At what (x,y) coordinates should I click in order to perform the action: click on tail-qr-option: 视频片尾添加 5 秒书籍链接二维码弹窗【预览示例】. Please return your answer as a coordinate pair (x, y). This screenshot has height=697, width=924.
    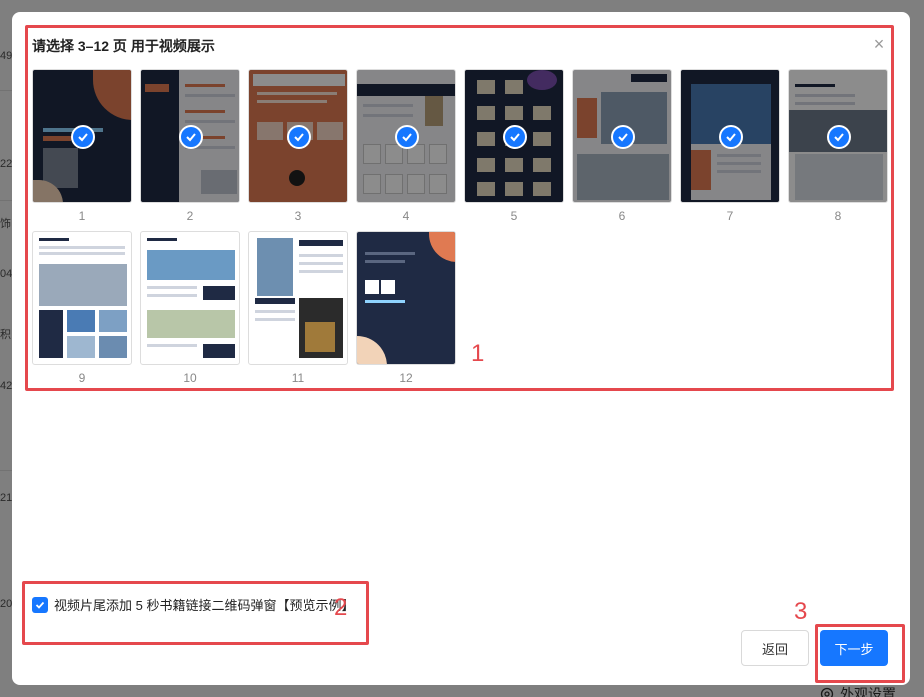
    Looking at the image, I should click on (193, 604).